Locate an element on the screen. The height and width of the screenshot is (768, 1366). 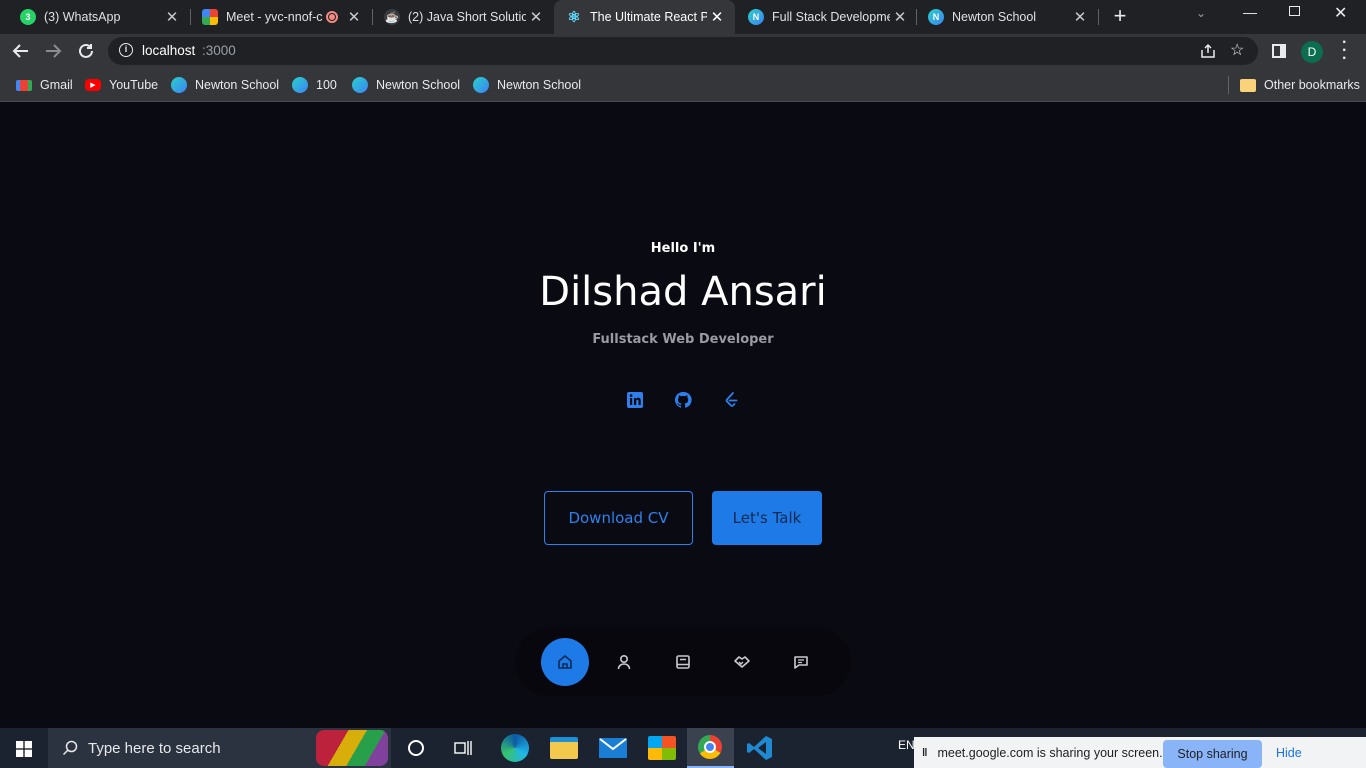
bookmark-label: 100 is located at coordinates (326, 85).